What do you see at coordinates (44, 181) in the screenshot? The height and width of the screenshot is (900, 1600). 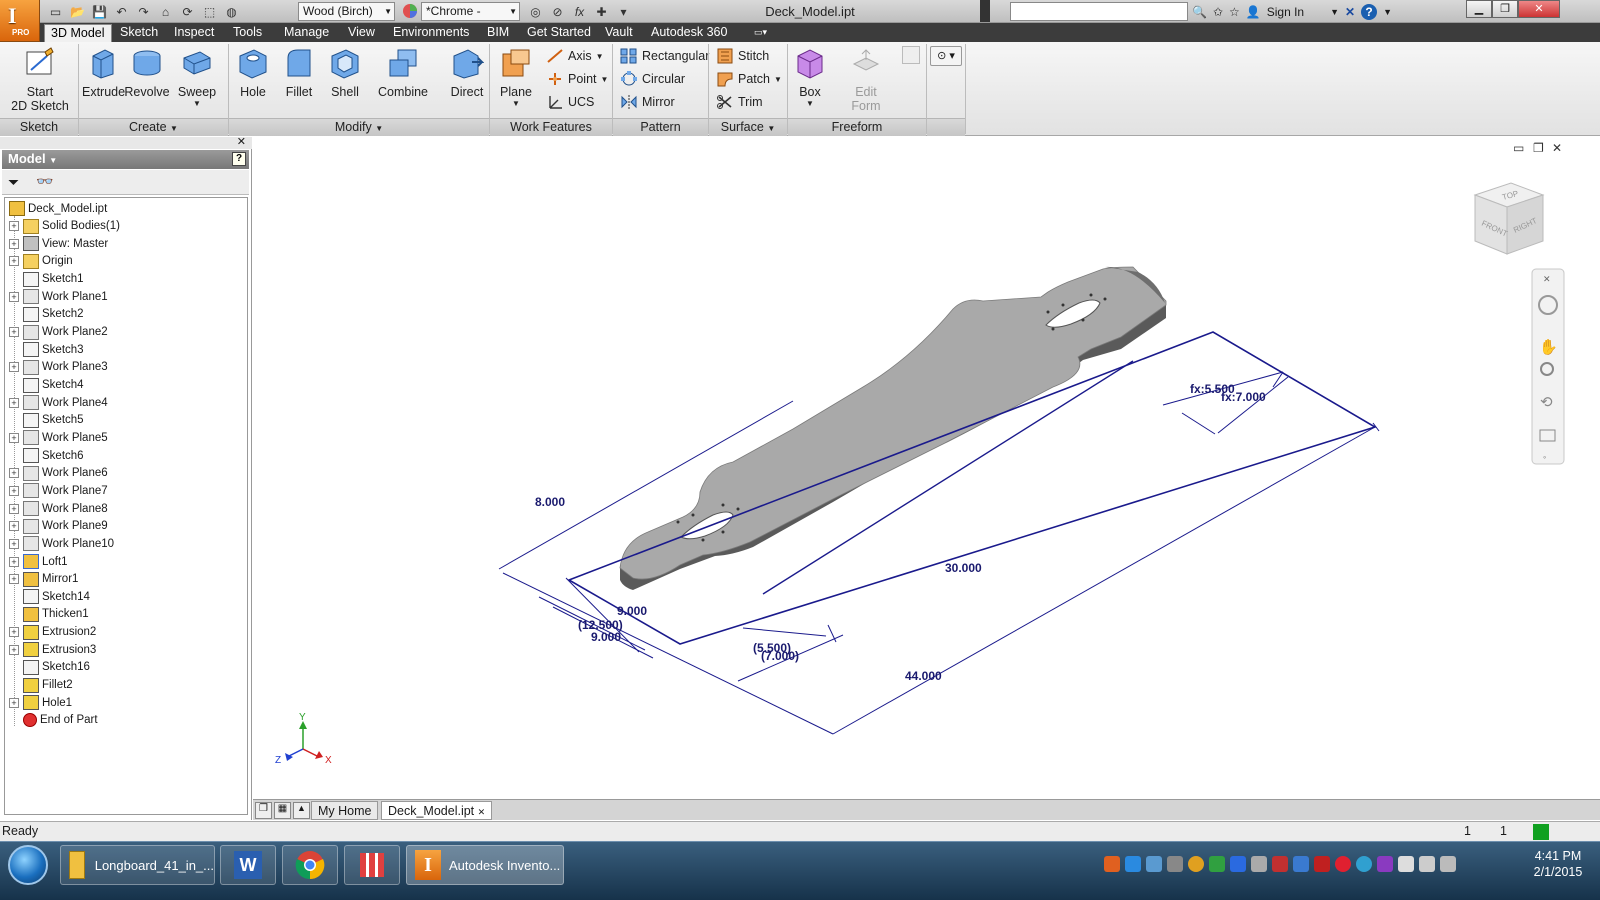 I see `find-binoculars-icon: 👓` at bounding box center [44, 181].